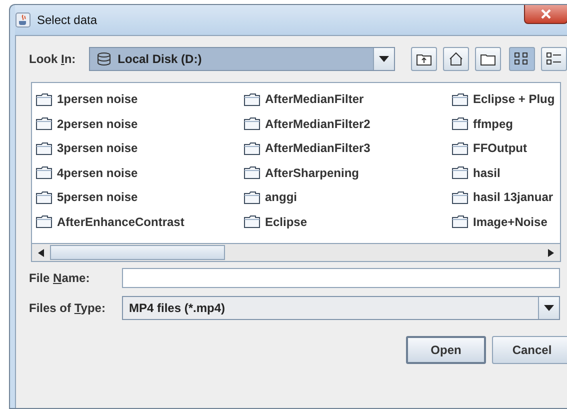 This screenshot has width=567, height=409. I want to click on file-type-label: Files of Type:, so click(67, 308).